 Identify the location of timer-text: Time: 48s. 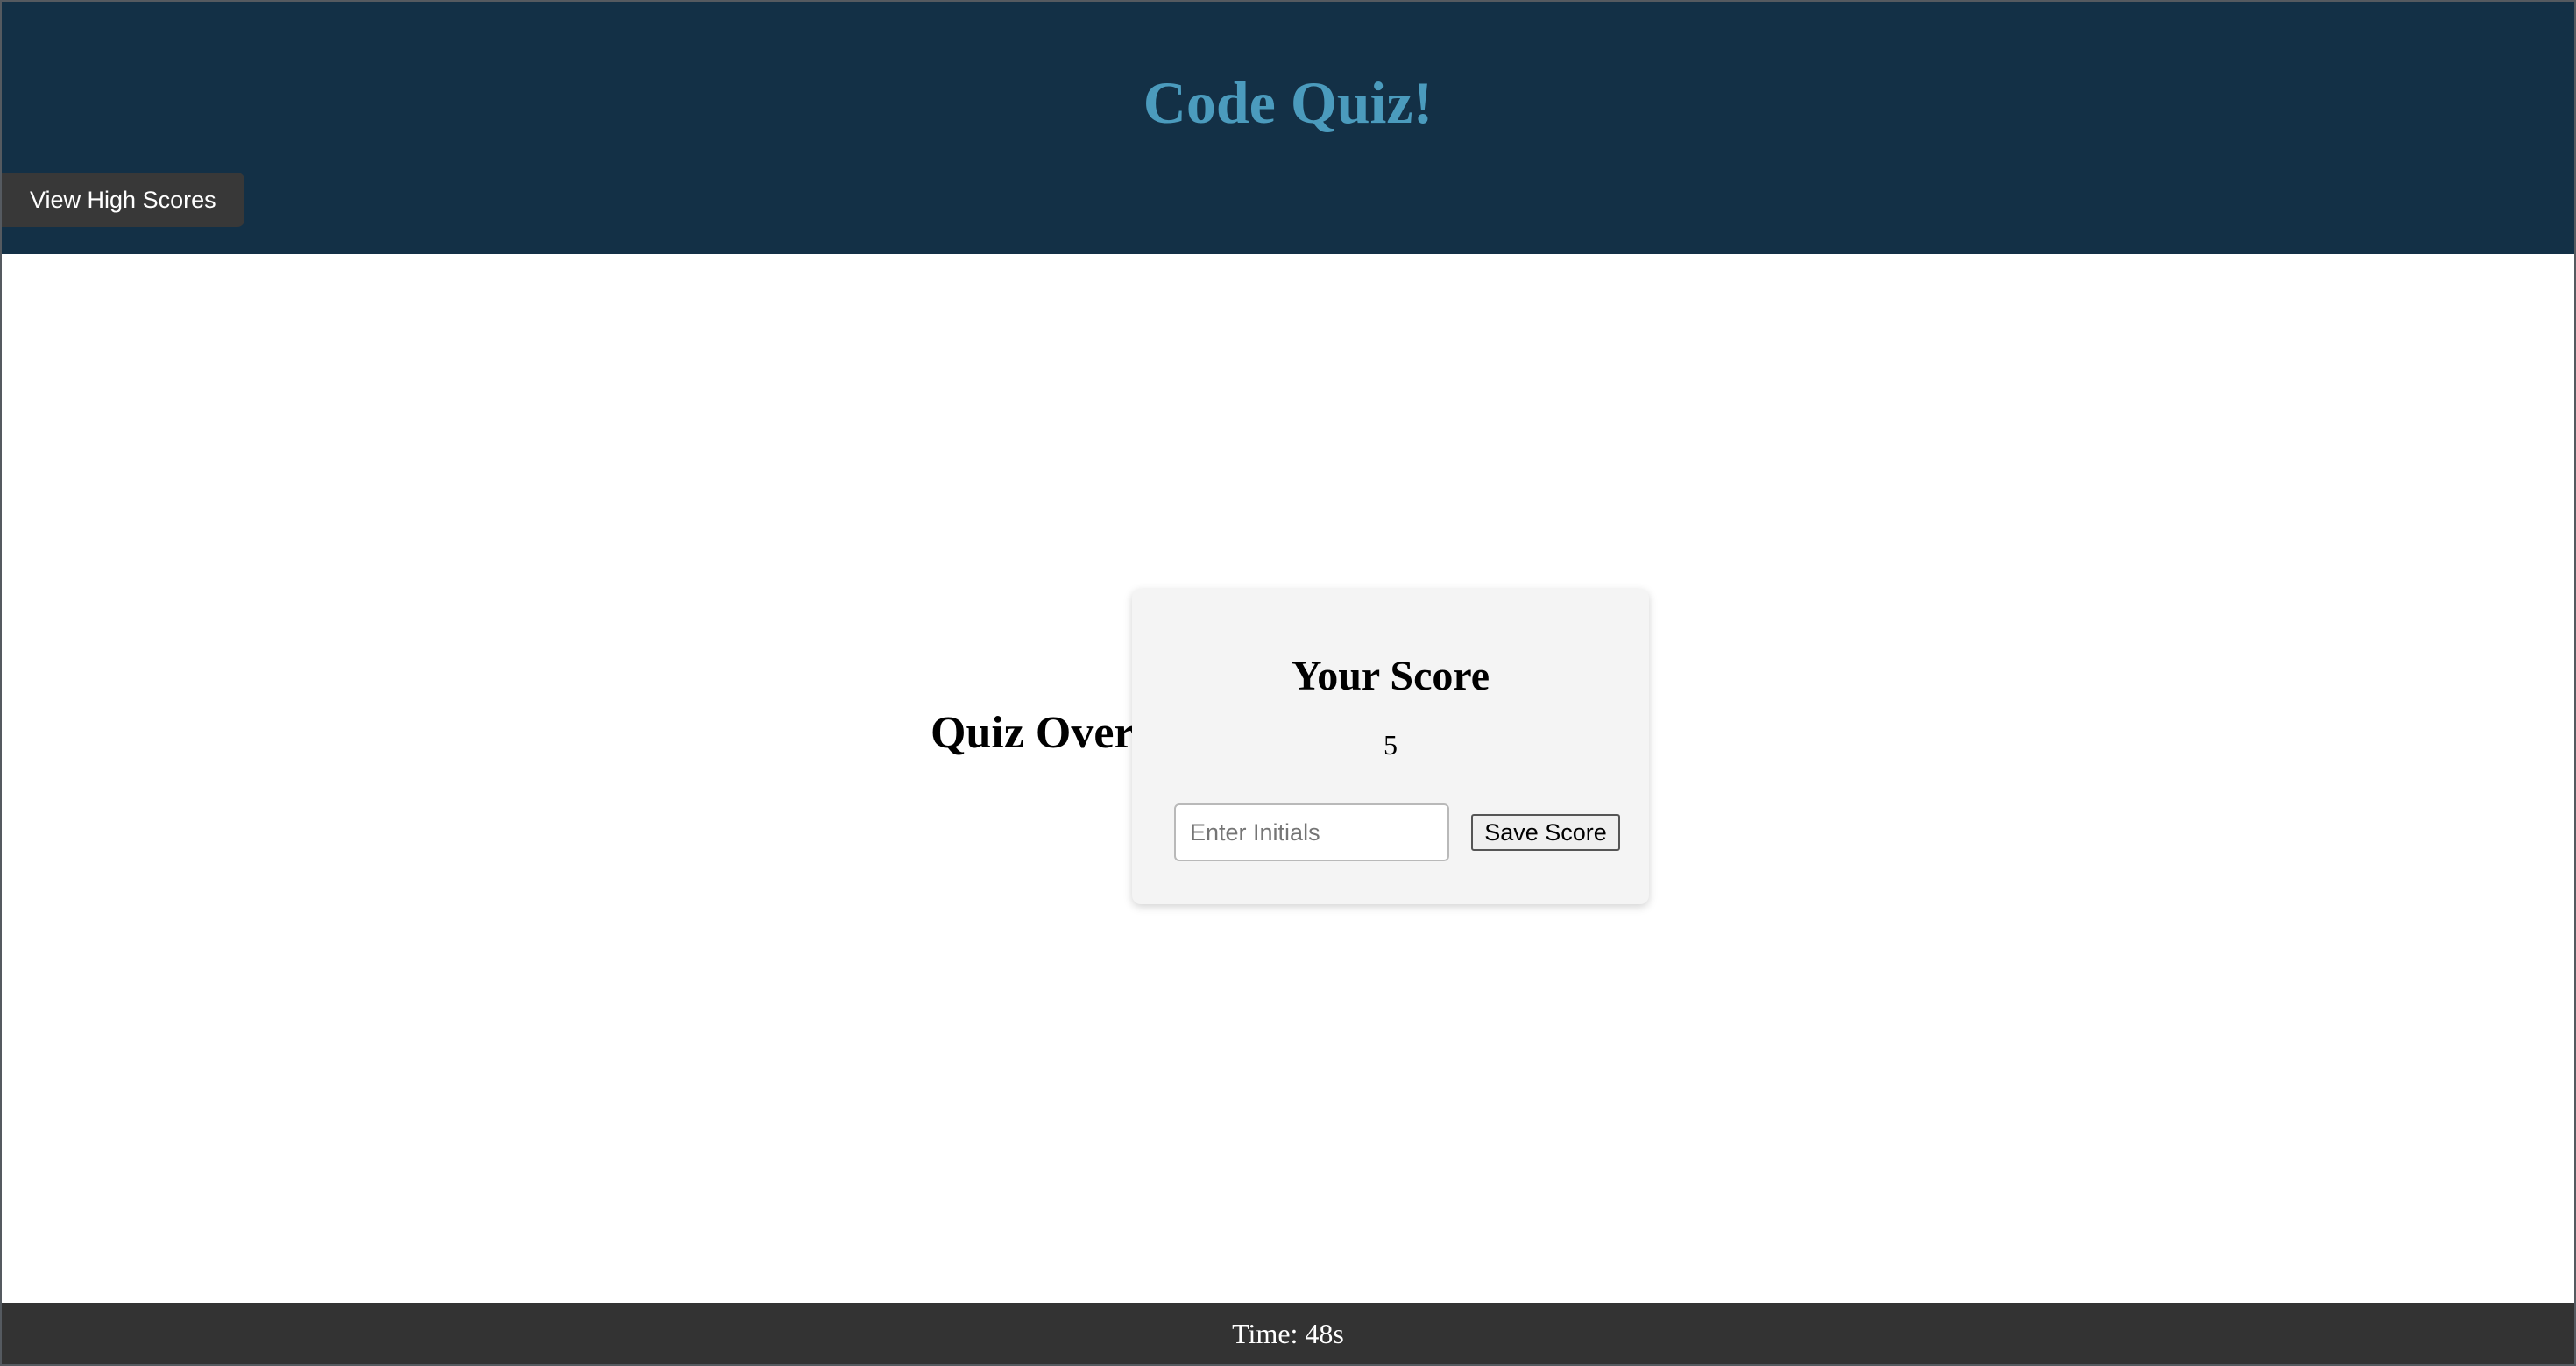
(1288, 1333).